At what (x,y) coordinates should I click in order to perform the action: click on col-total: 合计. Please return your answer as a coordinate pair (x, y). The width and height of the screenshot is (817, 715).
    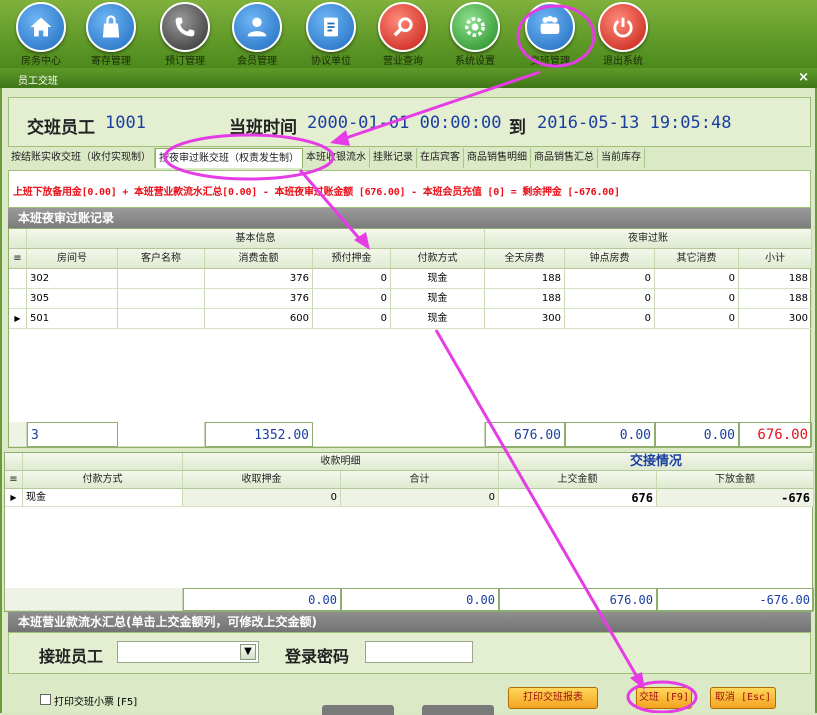
    Looking at the image, I should click on (420, 480).